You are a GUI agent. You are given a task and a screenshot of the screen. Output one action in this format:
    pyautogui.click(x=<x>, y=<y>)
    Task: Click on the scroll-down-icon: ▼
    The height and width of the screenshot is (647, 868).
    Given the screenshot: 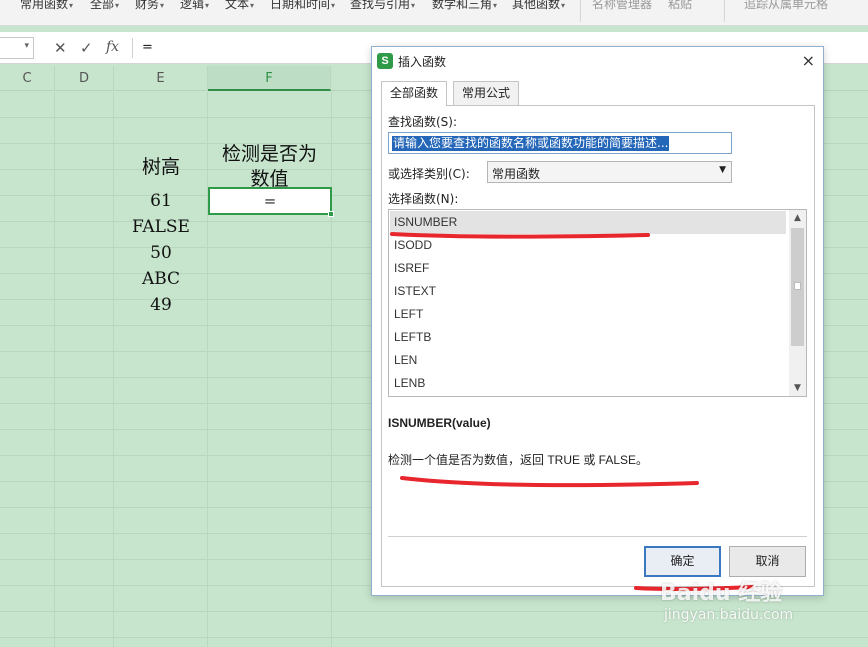 What is the action you would take?
    pyautogui.click(x=797, y=388)
    